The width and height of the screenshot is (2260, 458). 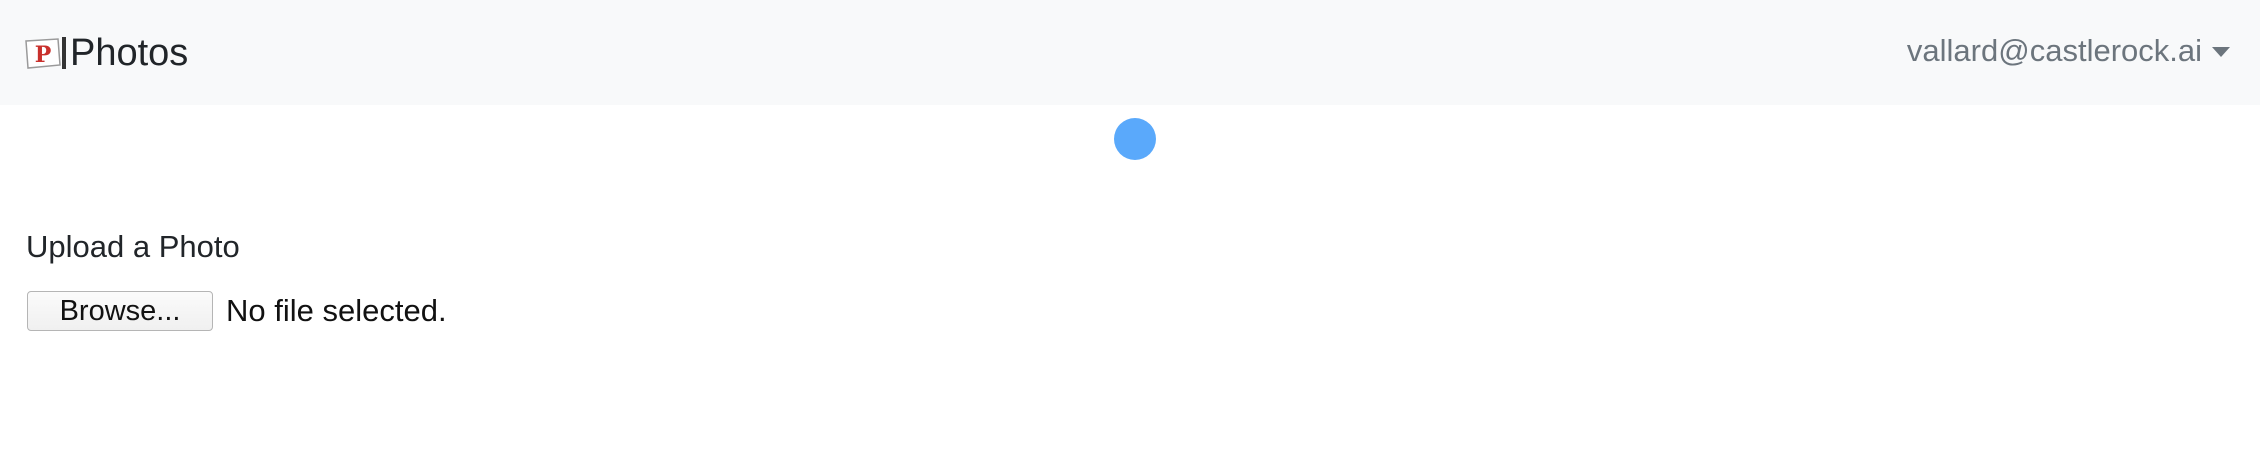 What do you see at coordinates (129, 53) in the screenshot?
I see `brand-title: Photos` at bounding box center [129, 53].